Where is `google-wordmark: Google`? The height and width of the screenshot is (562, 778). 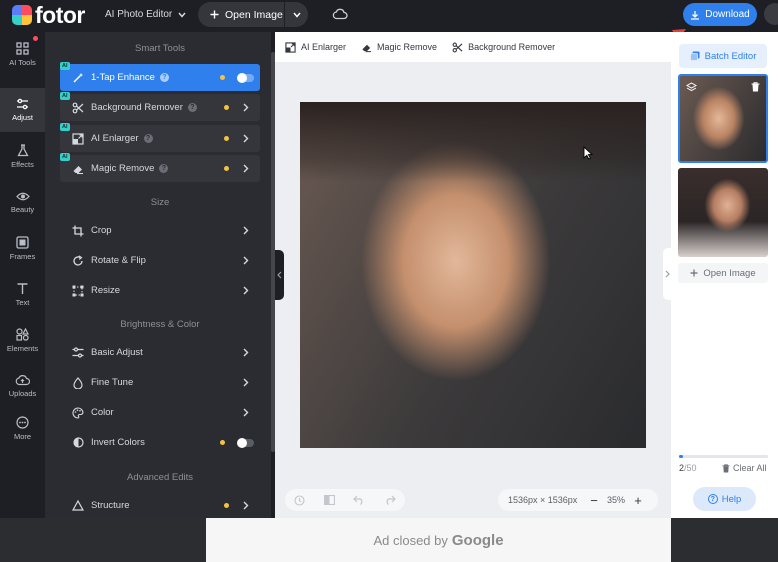
google-wordmark: Google is located at coordinates (477, 540).